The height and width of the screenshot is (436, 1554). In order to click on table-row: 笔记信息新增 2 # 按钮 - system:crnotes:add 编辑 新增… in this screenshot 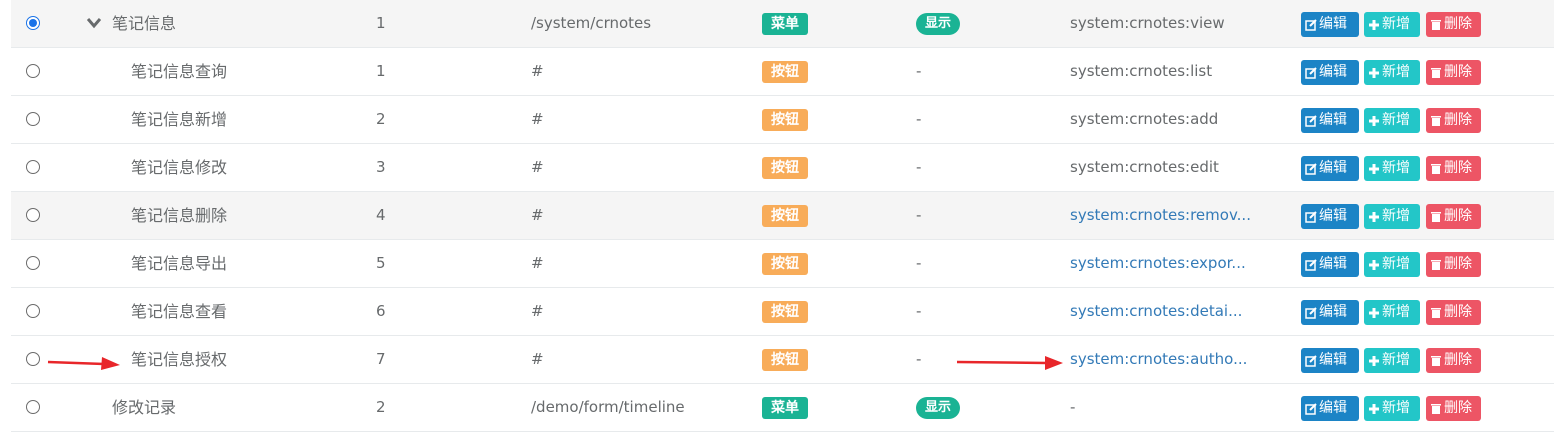, I will do `click(782, 120)`.